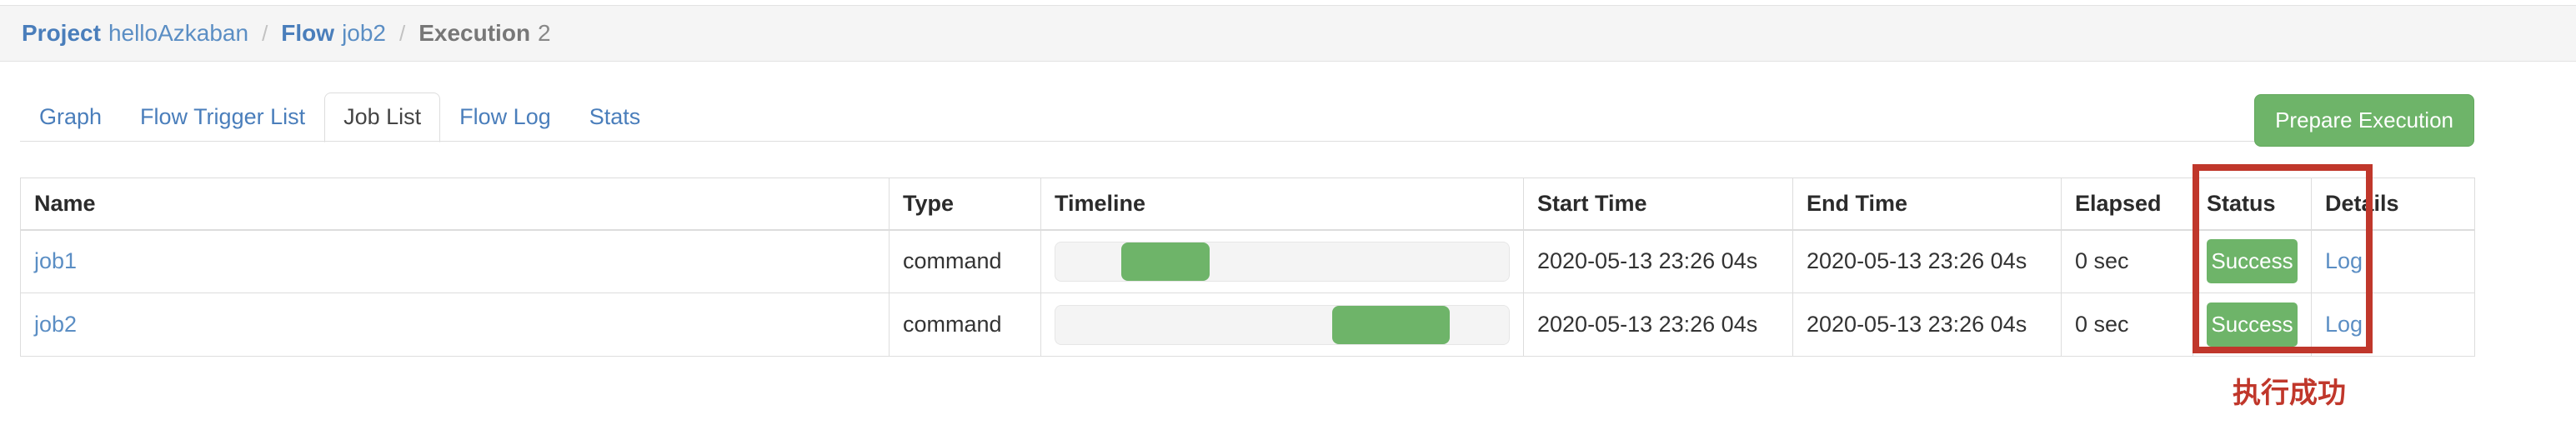 The height and width of the screenshot is (440, 2576). Describe the element at coordinates (455, 261) in the screenshot. I see `cell-name: job1` at that location.